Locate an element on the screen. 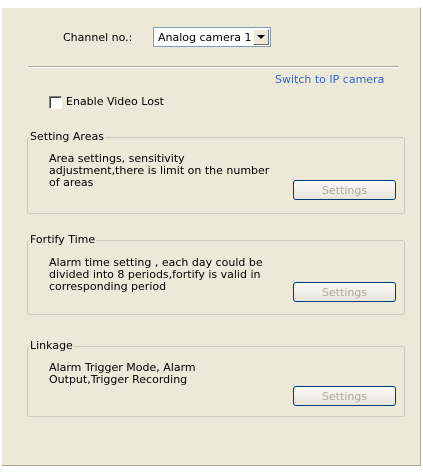 The width and height of the screenshot is (423, 472). linkage-settings-button: Settings is located at coordinates (344, 396).